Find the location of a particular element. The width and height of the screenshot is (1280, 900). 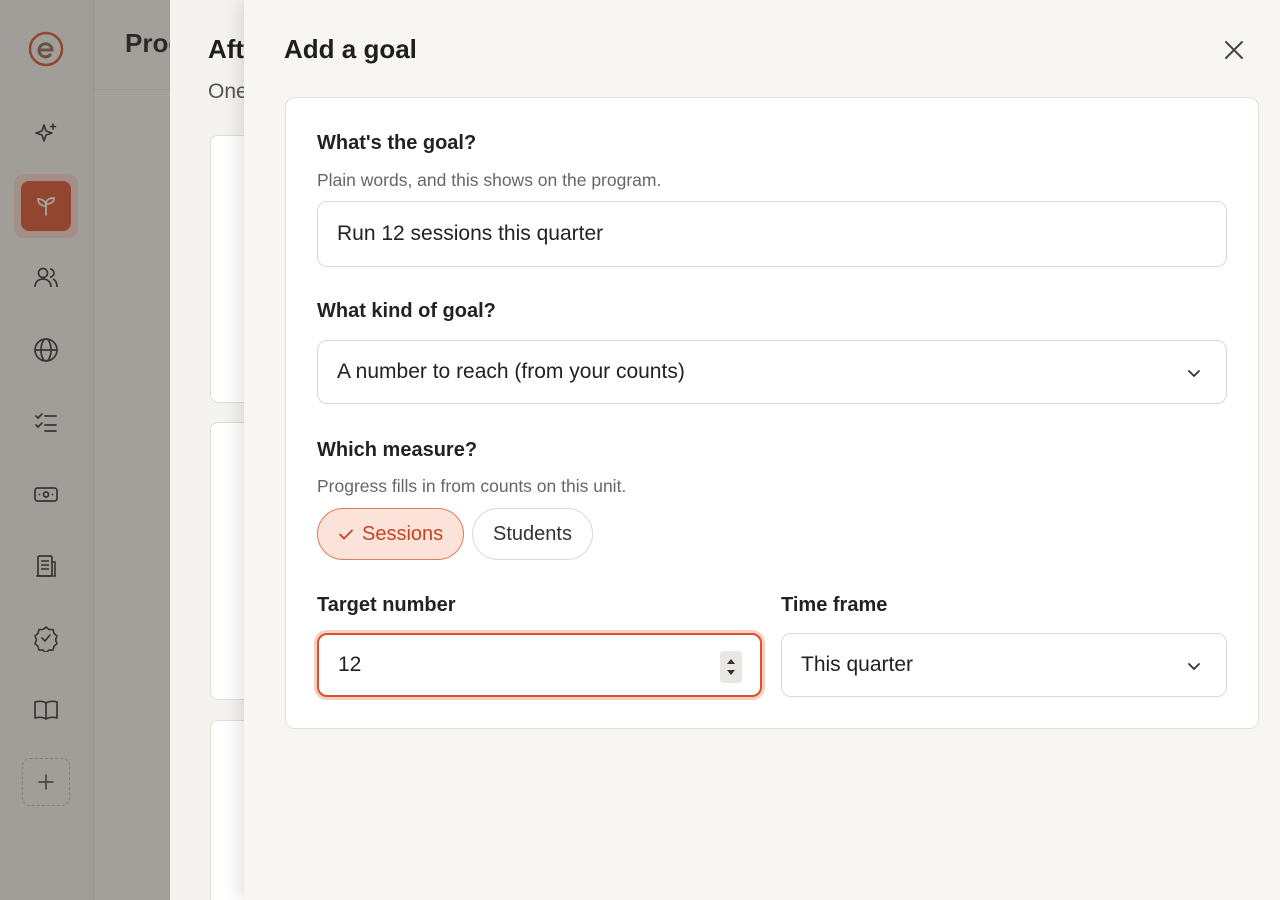

time-frame-select: This quarter is located at coordinates (1004, 665).